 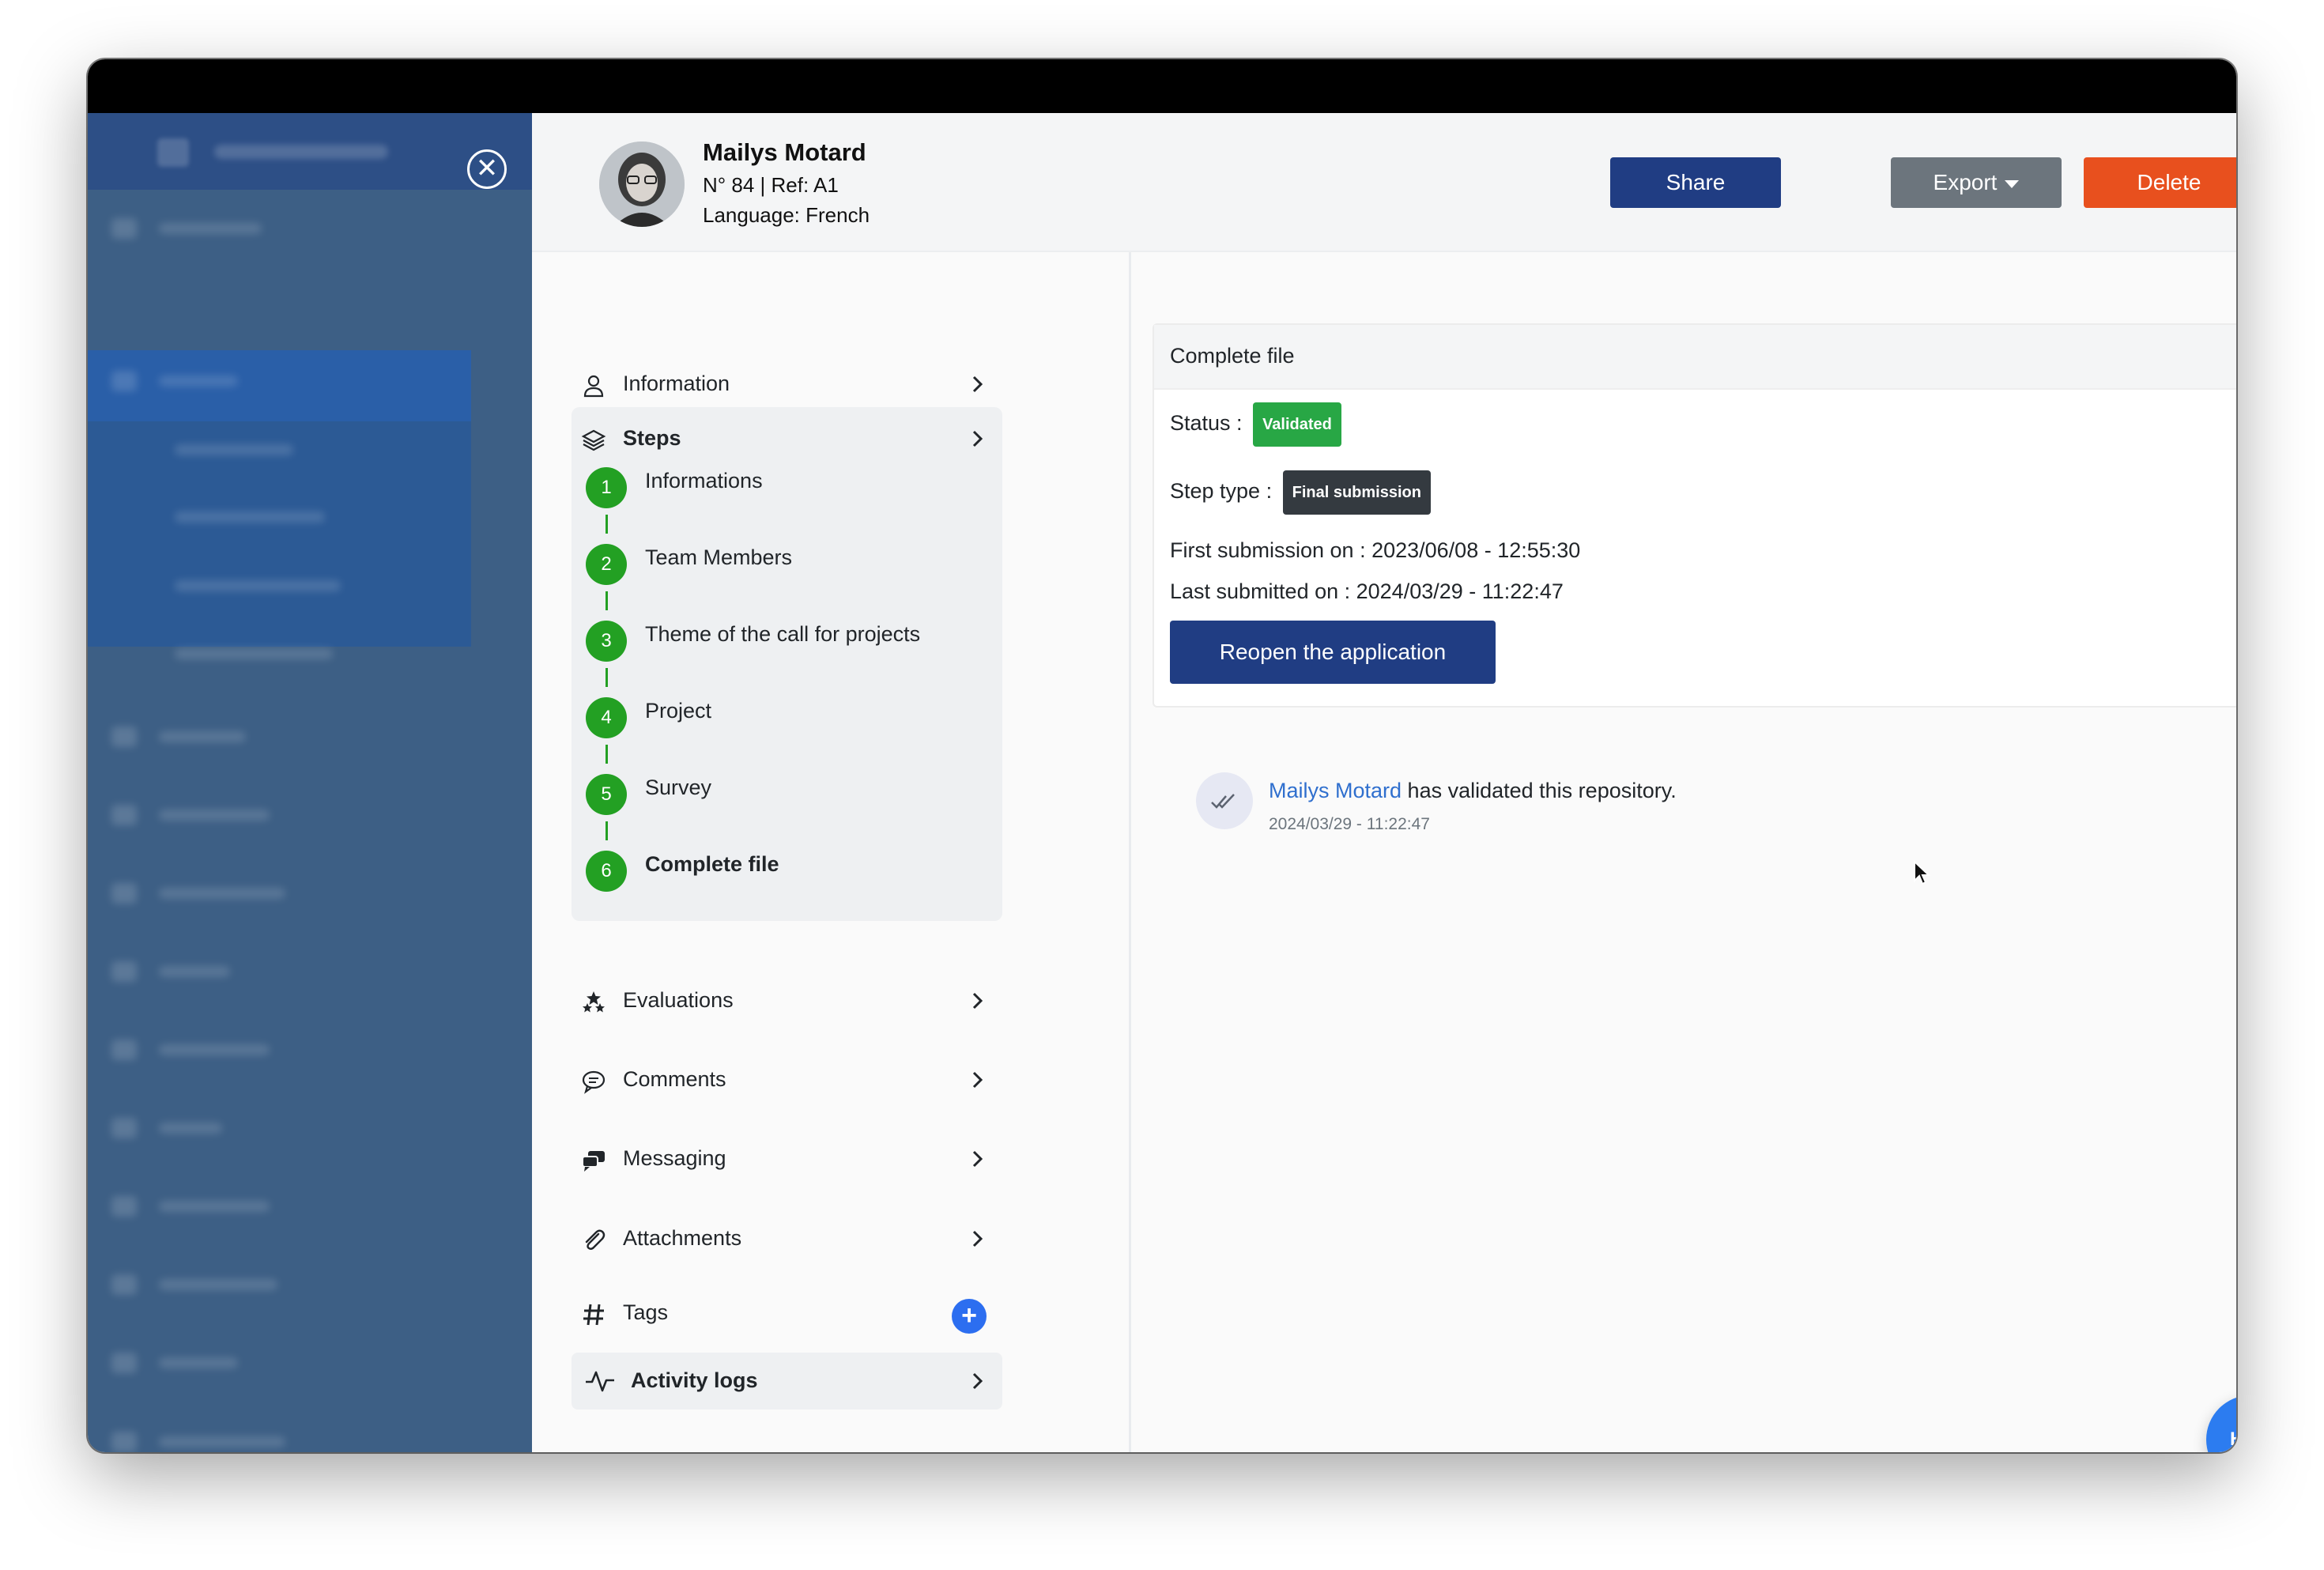 I want to click on step-label: Informations, so click(x=704, y=481).